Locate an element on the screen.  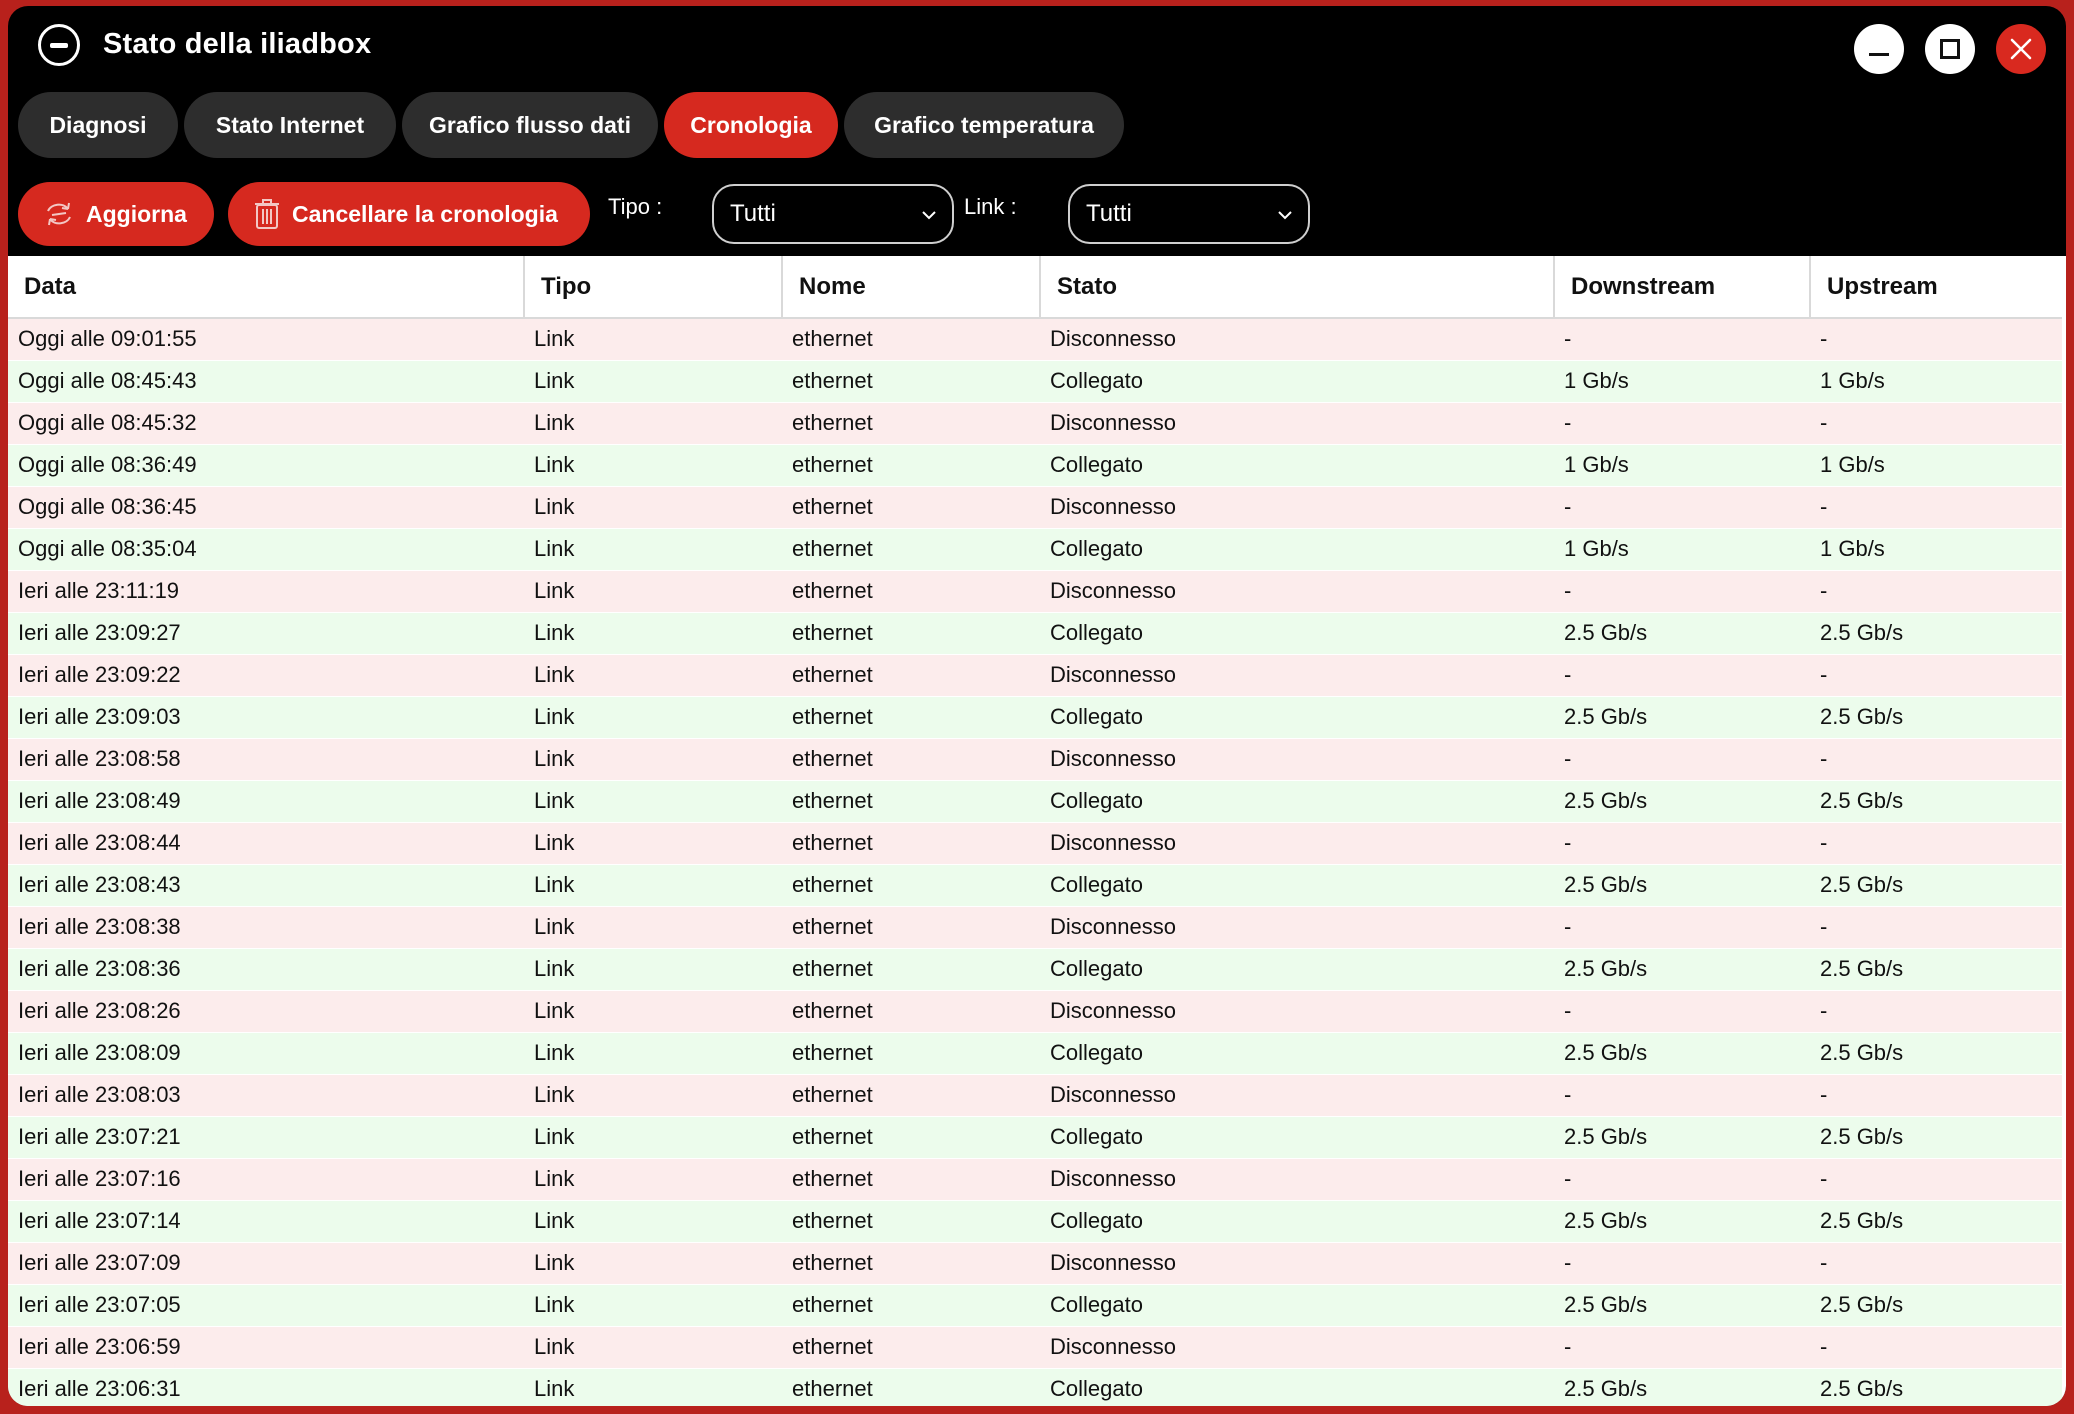
type-filter-select: Tutti is located at coordinates (833, 214).